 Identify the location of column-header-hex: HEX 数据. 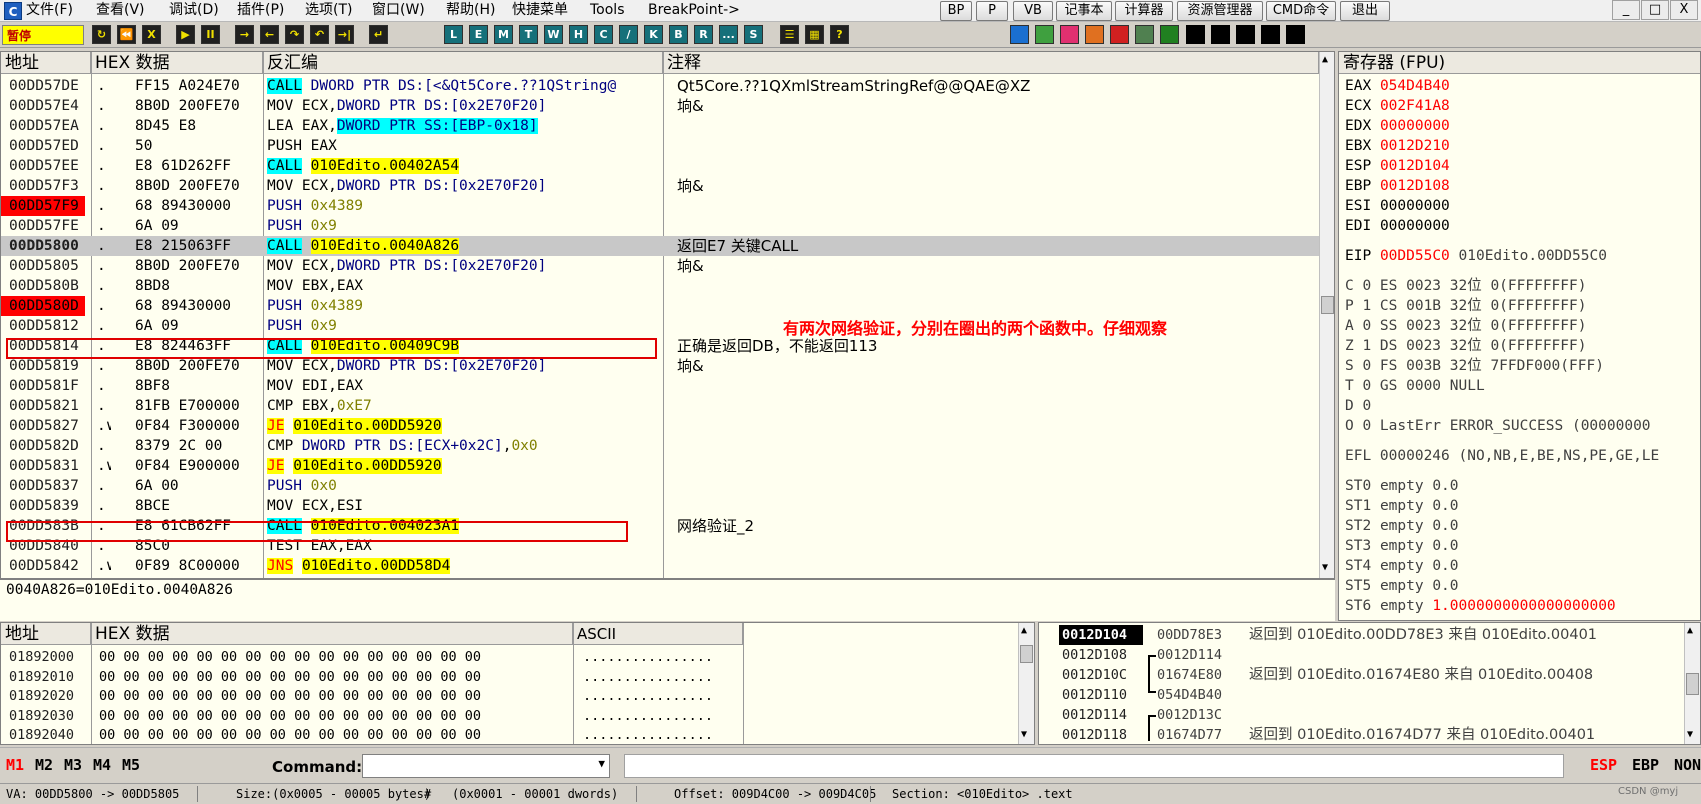
(177, 63).